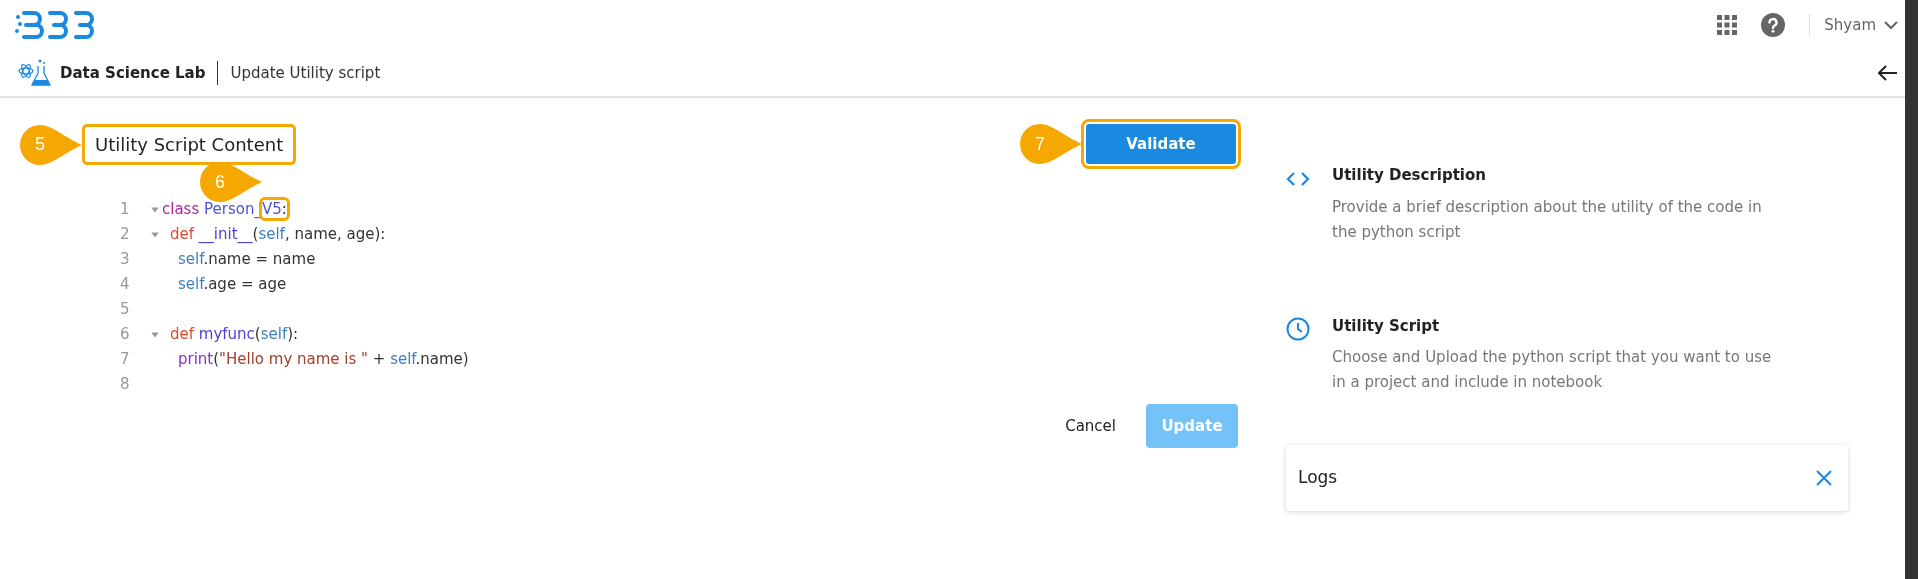  What do you see at coordinates (230, 182) in the screenshot?
I see `step-marker: 6` at bounding box center [230, 182].